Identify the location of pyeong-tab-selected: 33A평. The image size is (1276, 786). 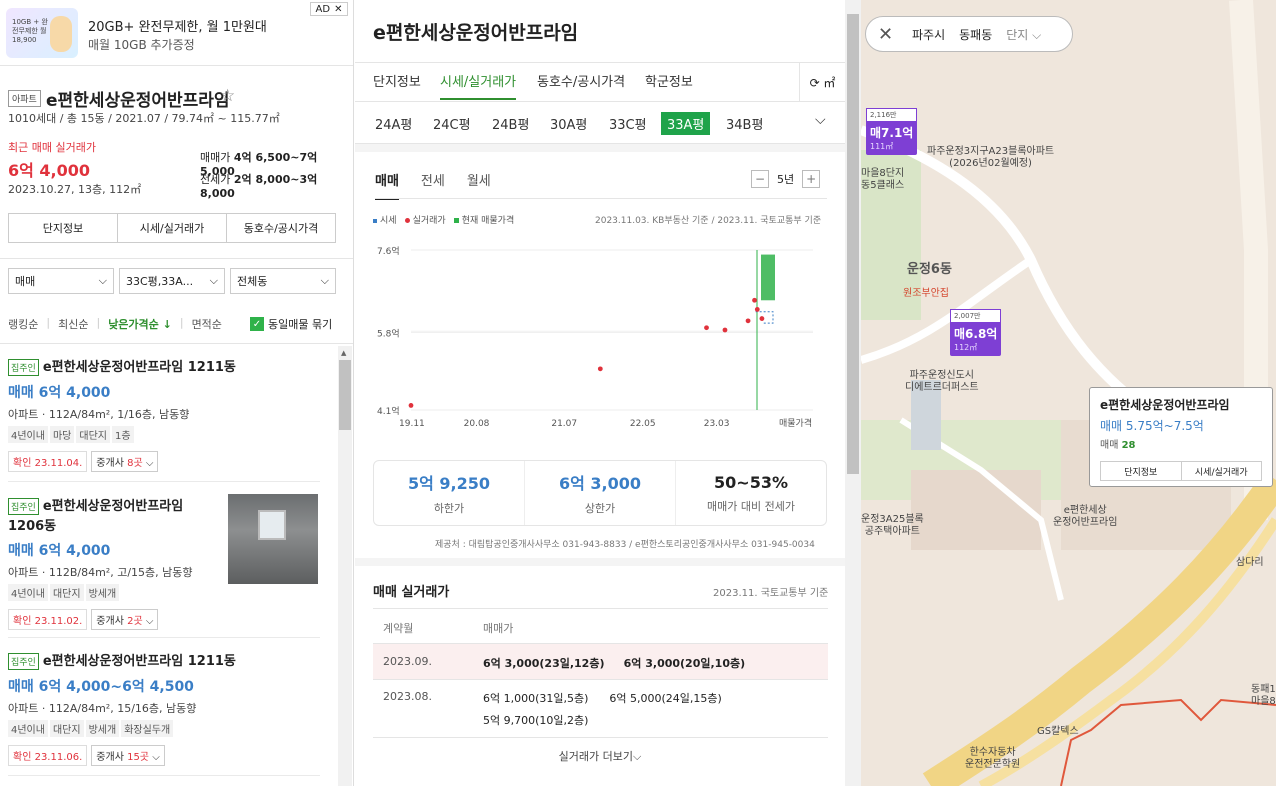
(686, 123).